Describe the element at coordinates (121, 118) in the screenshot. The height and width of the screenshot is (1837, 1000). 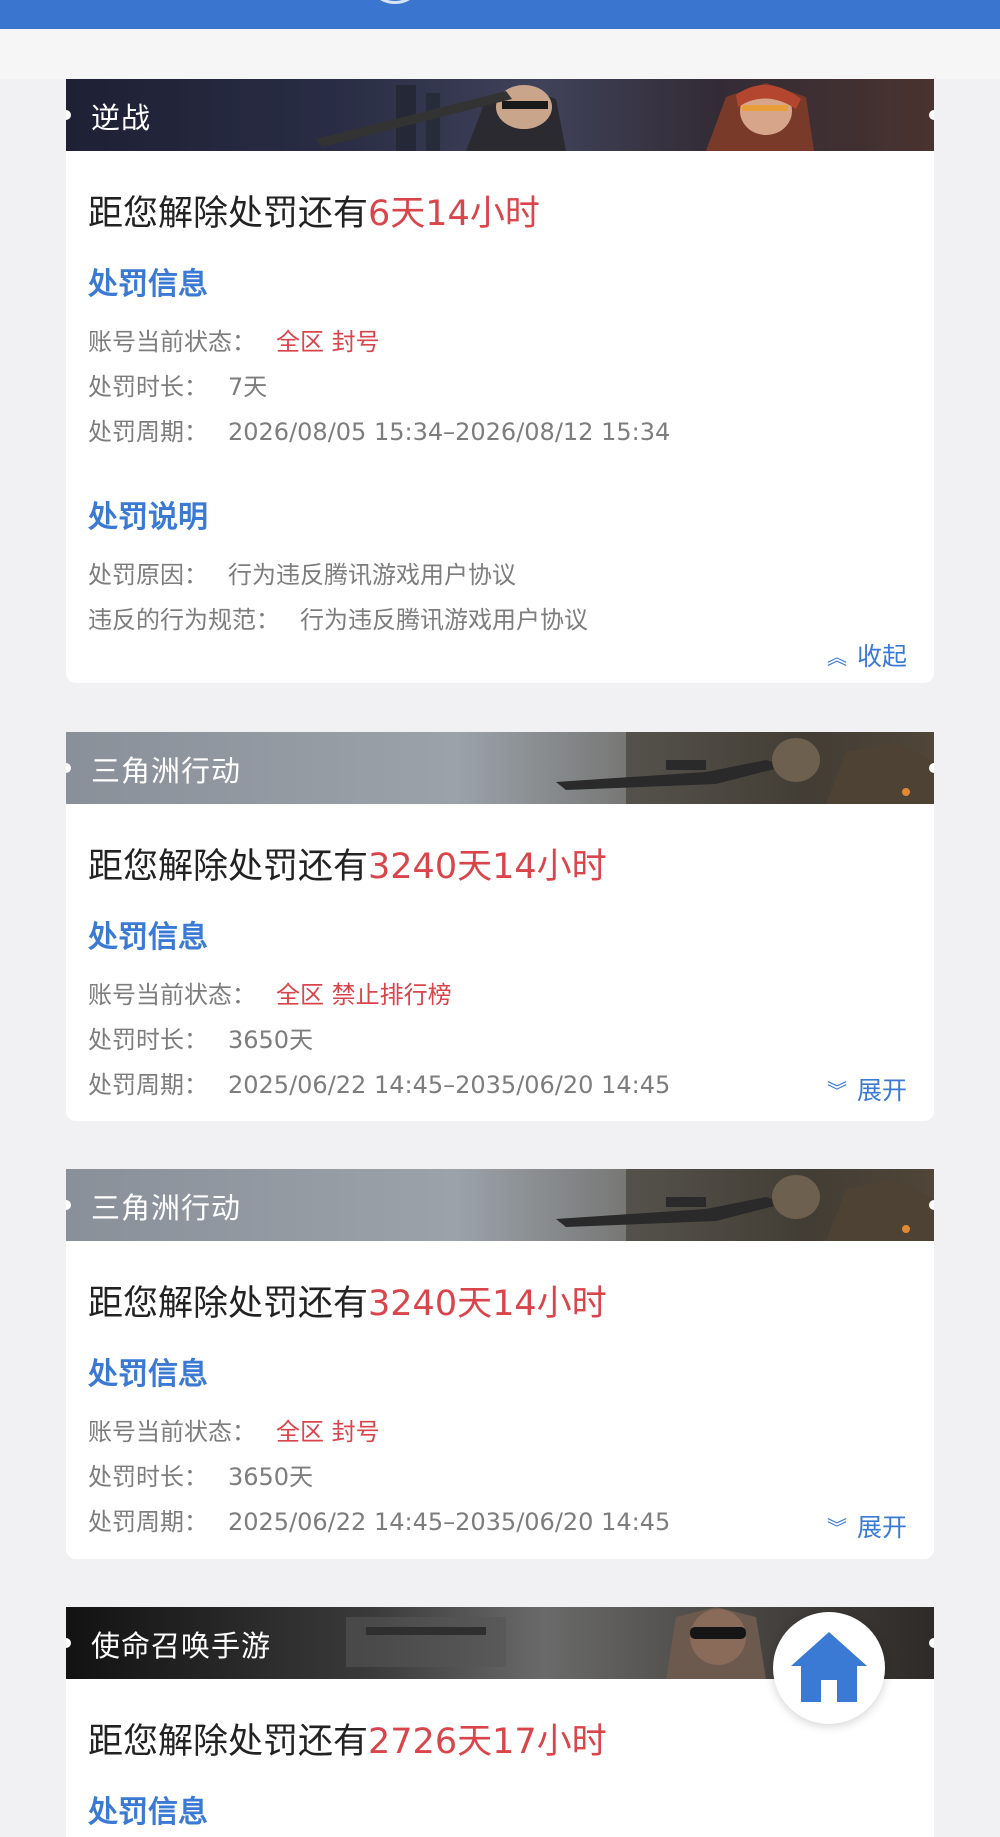
I see `game-name: 逆战` at that location.